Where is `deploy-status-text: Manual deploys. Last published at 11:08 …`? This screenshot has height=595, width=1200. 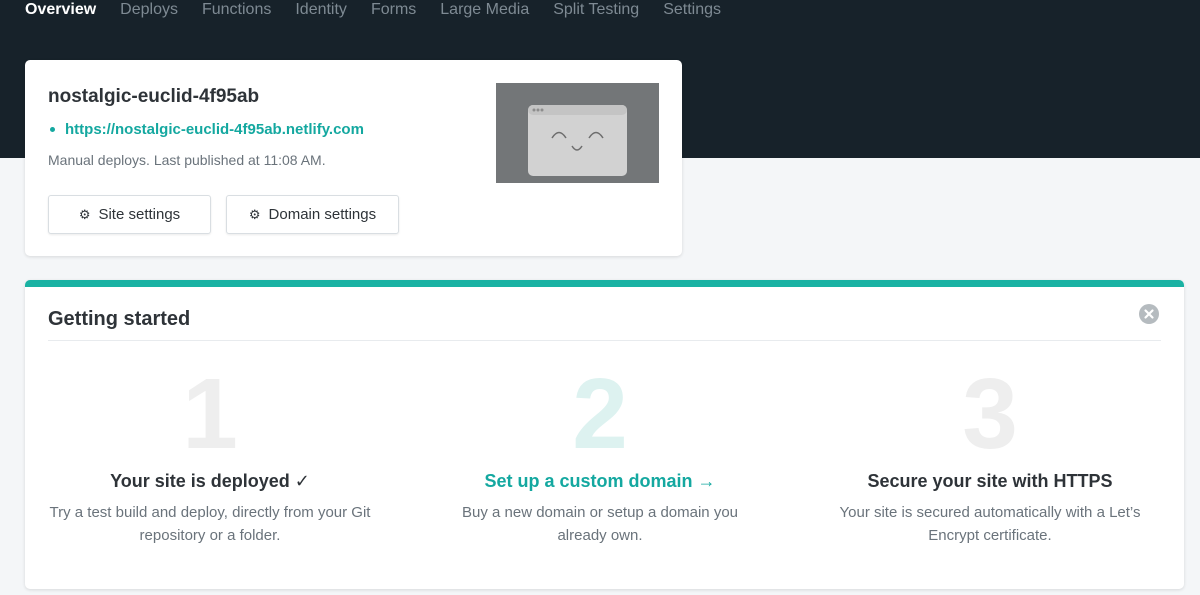
deploy-status-text: Manual deploys. Last published at 11:08 … is located at coordinates (187, 160).